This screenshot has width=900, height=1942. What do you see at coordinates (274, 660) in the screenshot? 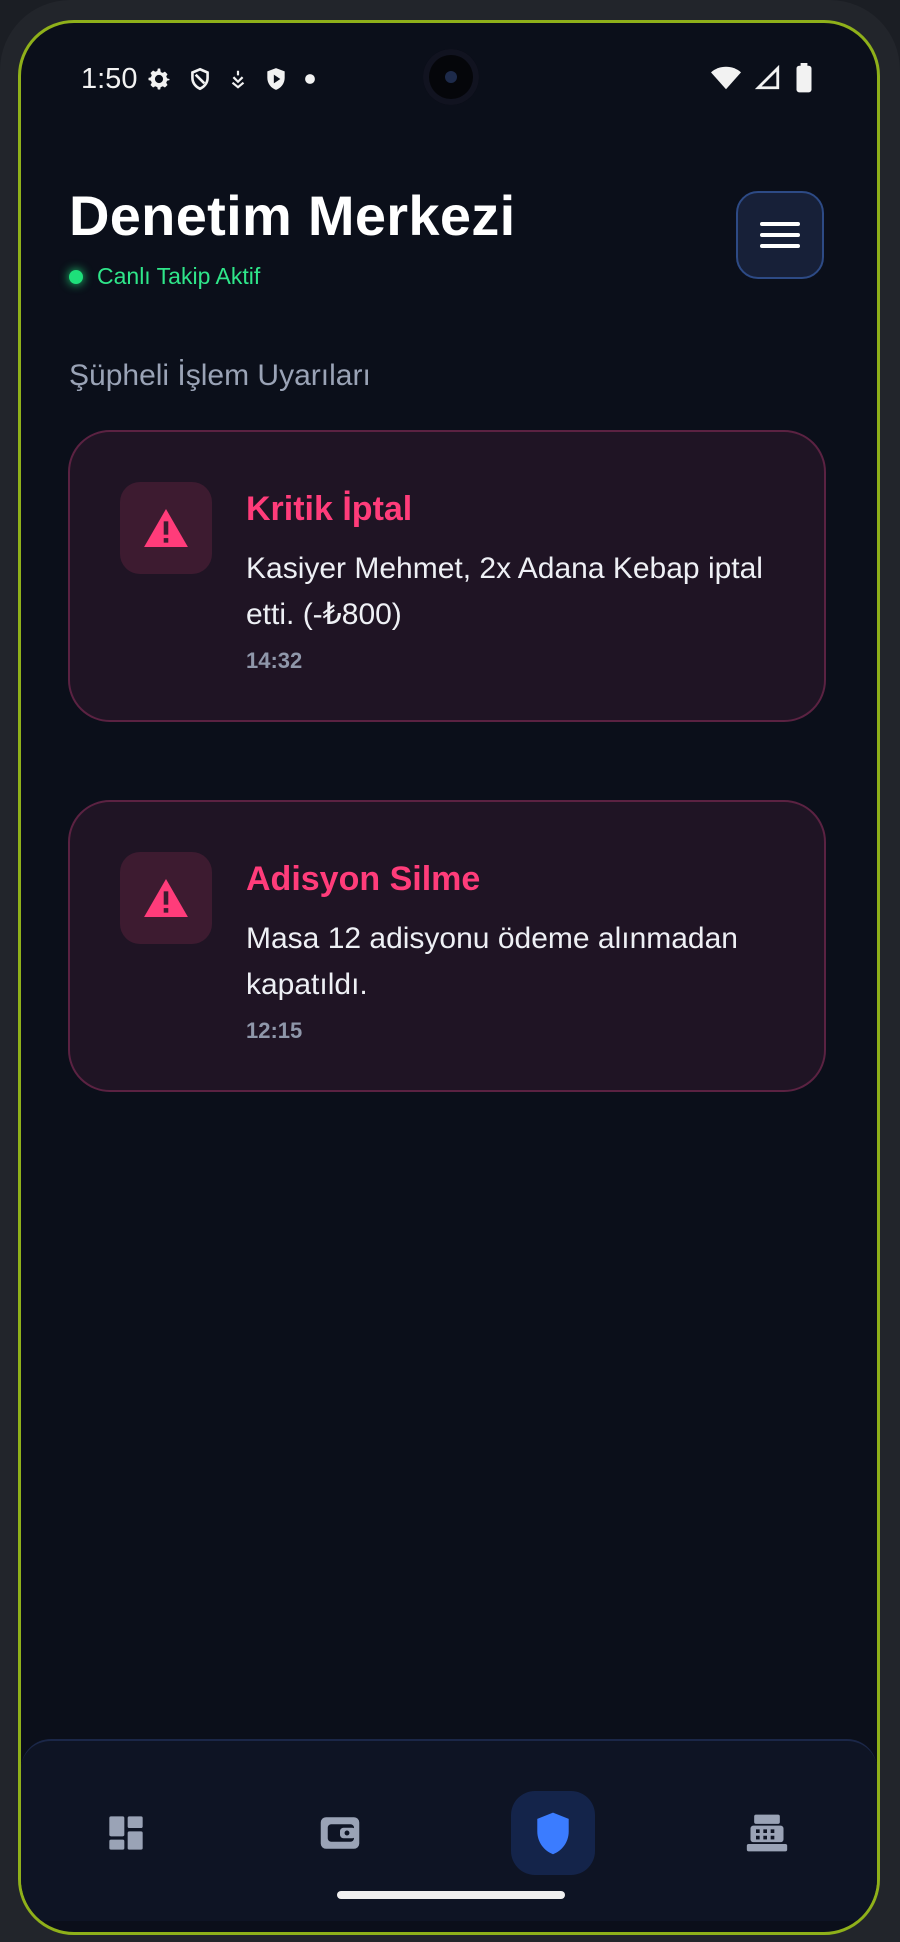
I see `alert-time: 14:32` at bounding box center [274, 660].